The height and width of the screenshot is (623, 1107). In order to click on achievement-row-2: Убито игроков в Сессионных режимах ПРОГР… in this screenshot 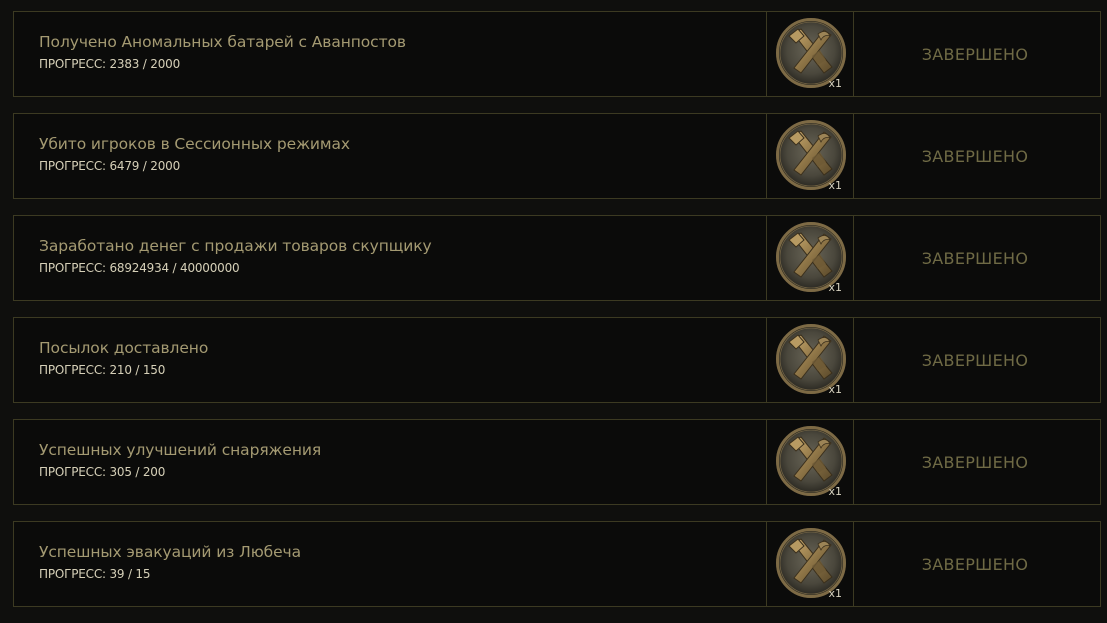, I will do `click(557, 156)`.